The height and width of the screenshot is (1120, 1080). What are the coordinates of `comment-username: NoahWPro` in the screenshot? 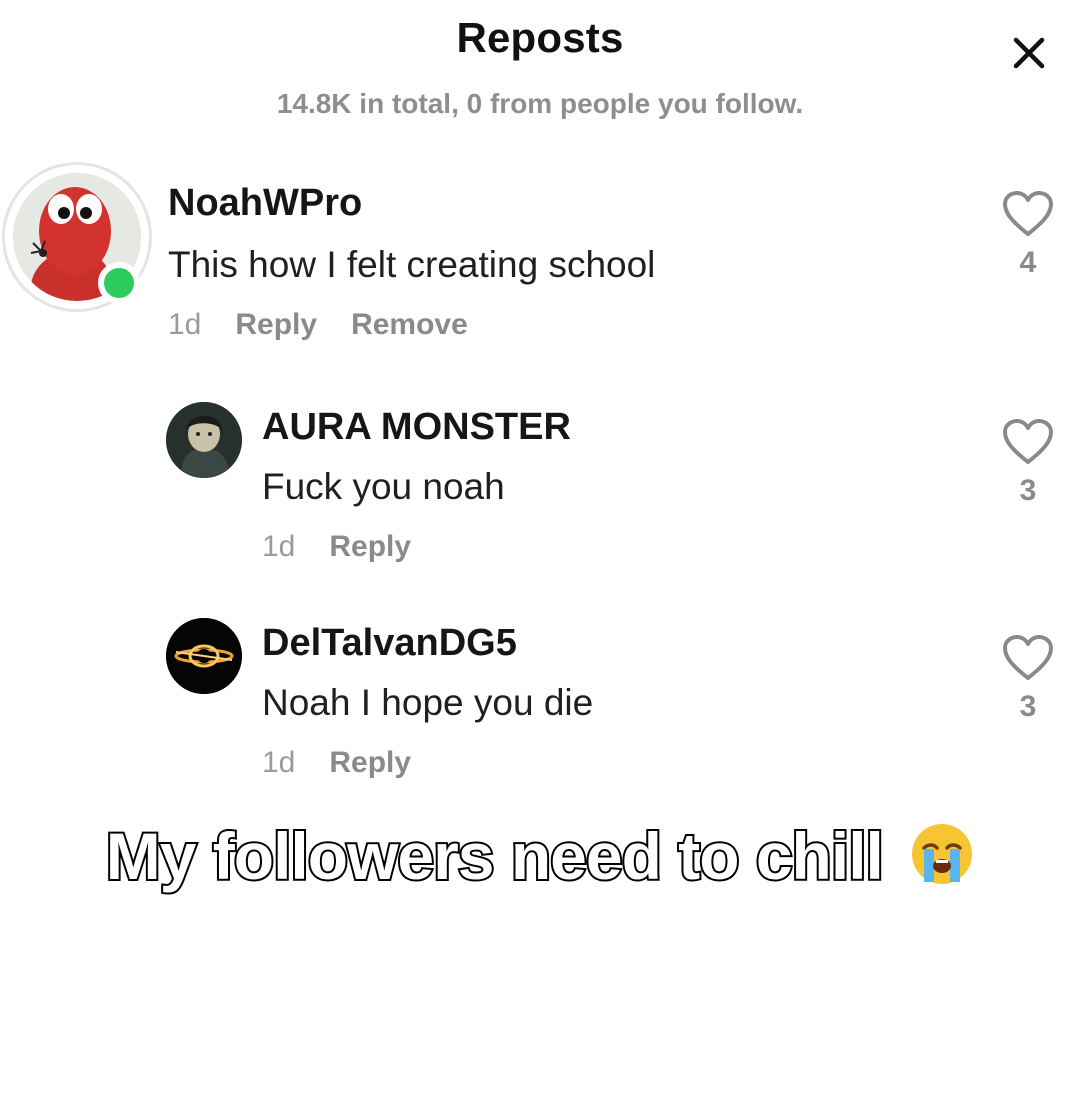 It's located at (265, 203).